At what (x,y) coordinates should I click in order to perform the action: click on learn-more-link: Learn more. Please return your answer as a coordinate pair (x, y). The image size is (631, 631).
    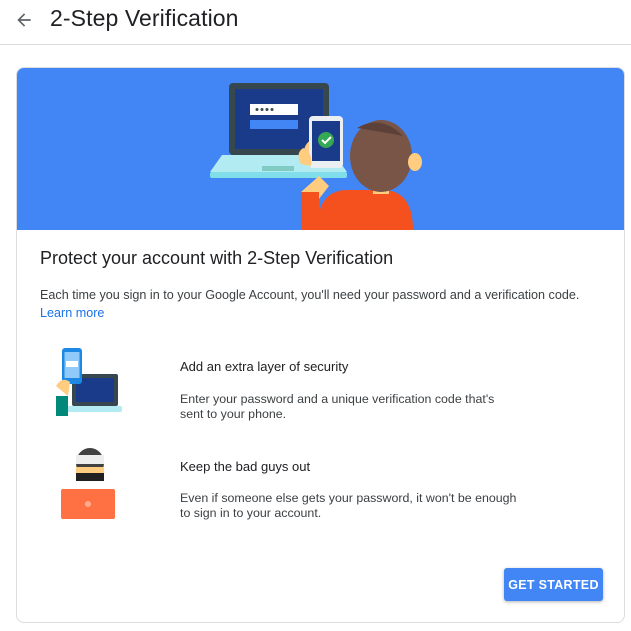
    Looking at the image, I should click on (72, 313).